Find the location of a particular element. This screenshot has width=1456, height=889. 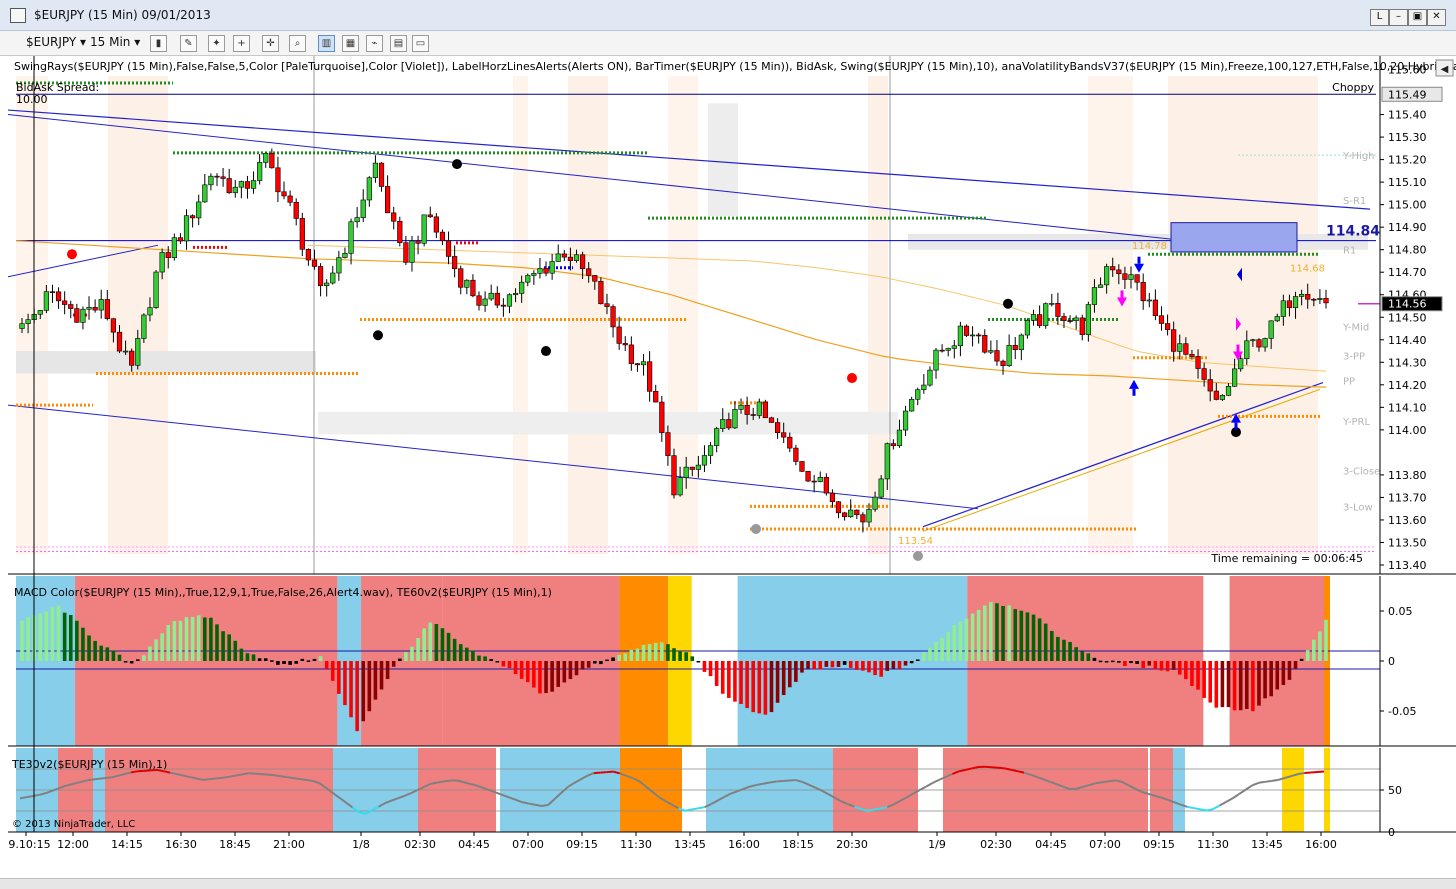

data-box-icon: ▤ is located at coordinates (398, 43).